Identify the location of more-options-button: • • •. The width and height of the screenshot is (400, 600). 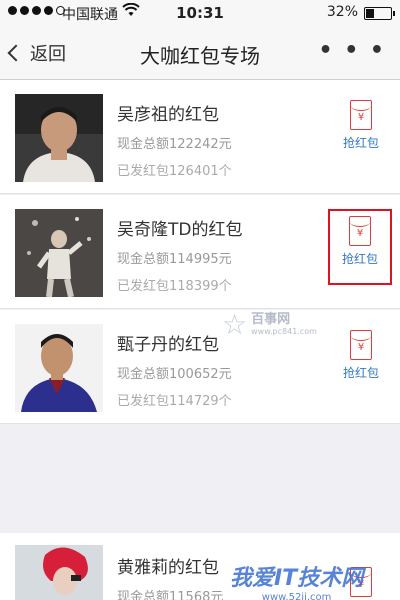
(352, 50).